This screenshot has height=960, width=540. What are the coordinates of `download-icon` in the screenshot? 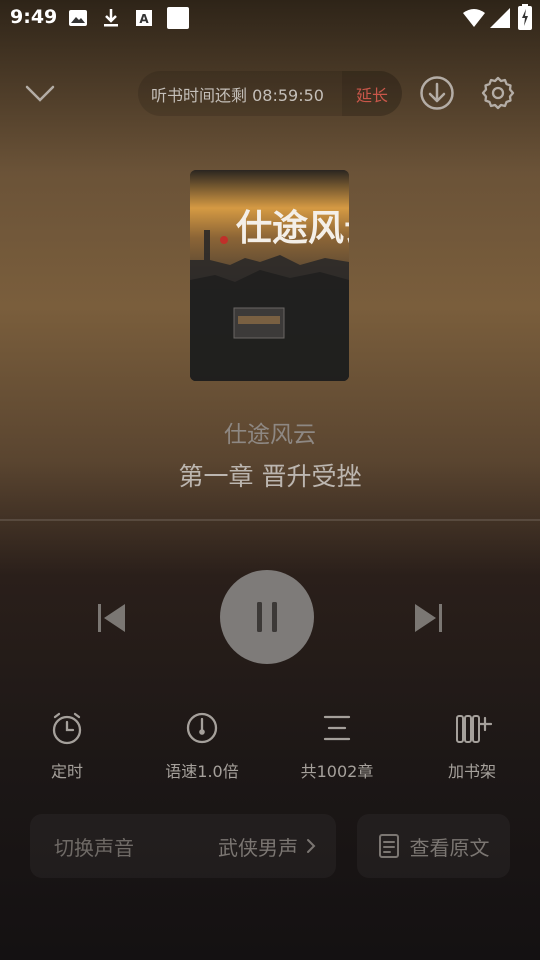 It's located at (111, 18).